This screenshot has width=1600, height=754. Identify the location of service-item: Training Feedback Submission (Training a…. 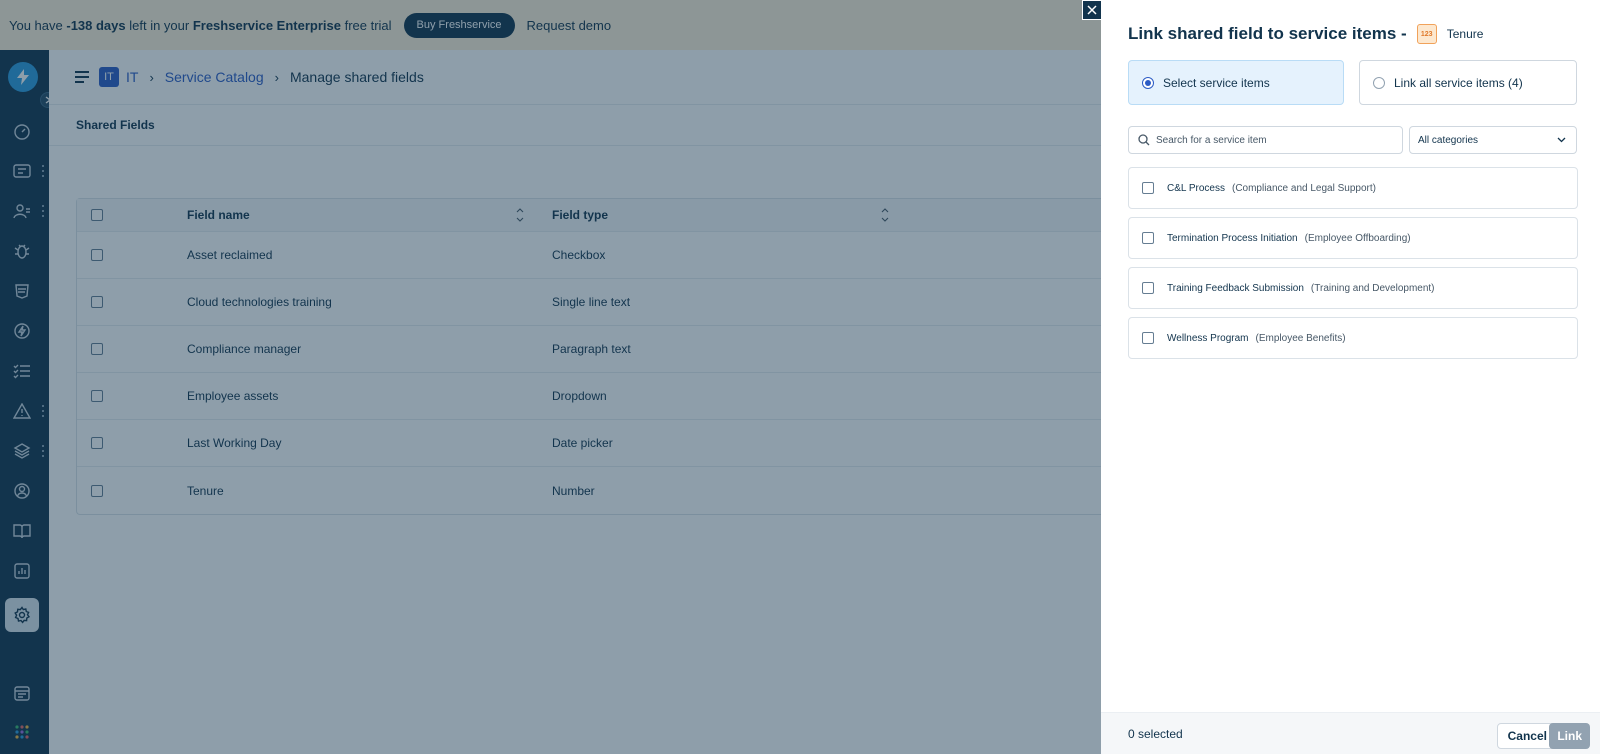
(1353, 288).